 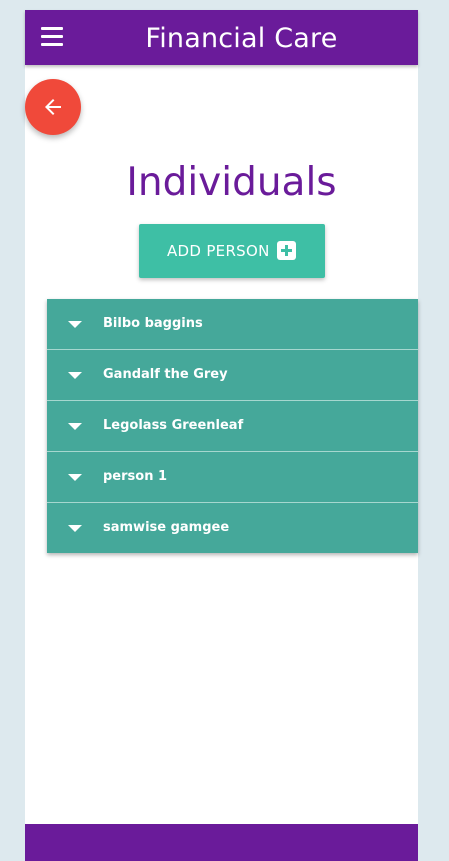 What do you see at coordinates (135, 476) in the screenshot?
I see `person-name: person 1` at bounding box center [135, 476].